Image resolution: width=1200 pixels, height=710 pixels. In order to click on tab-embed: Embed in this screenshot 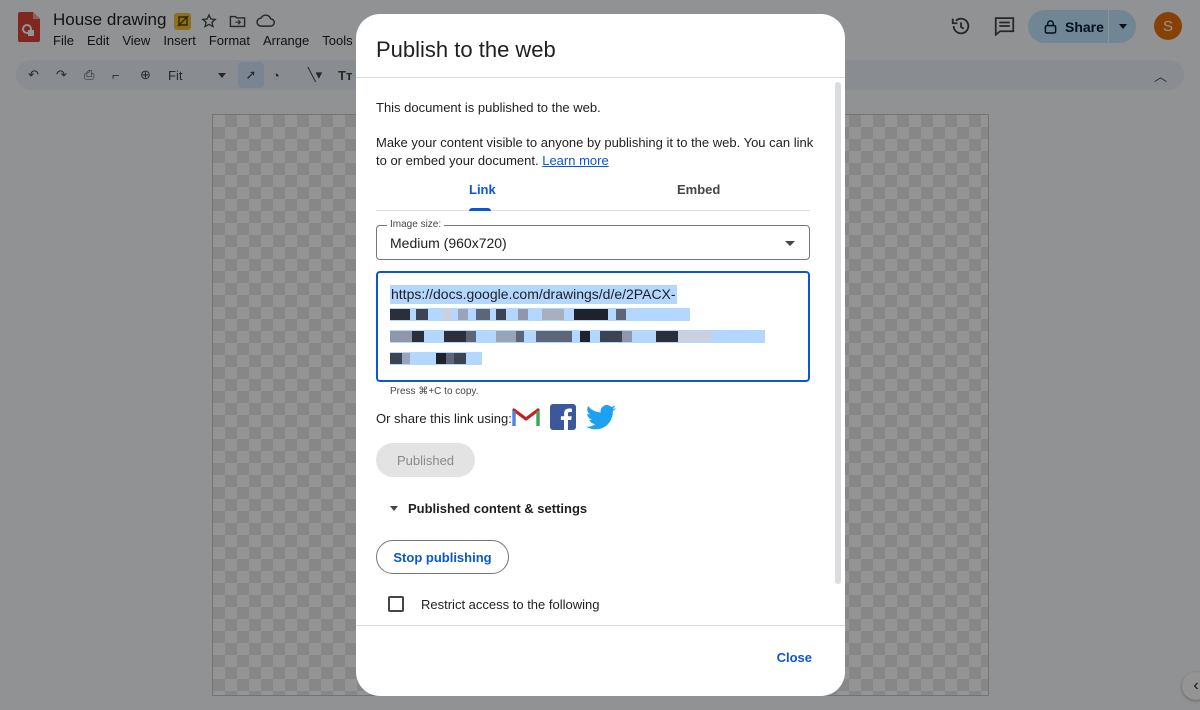, I will do `click(698, 189)`.